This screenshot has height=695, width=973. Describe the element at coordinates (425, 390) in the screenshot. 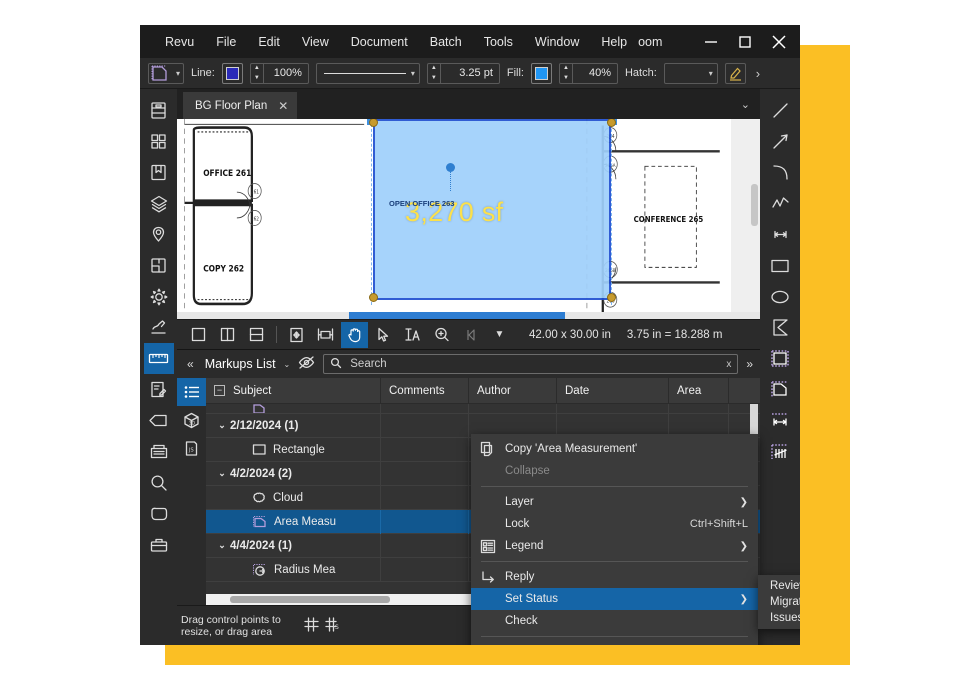

I see `column-header-comments: Comments` at that location.